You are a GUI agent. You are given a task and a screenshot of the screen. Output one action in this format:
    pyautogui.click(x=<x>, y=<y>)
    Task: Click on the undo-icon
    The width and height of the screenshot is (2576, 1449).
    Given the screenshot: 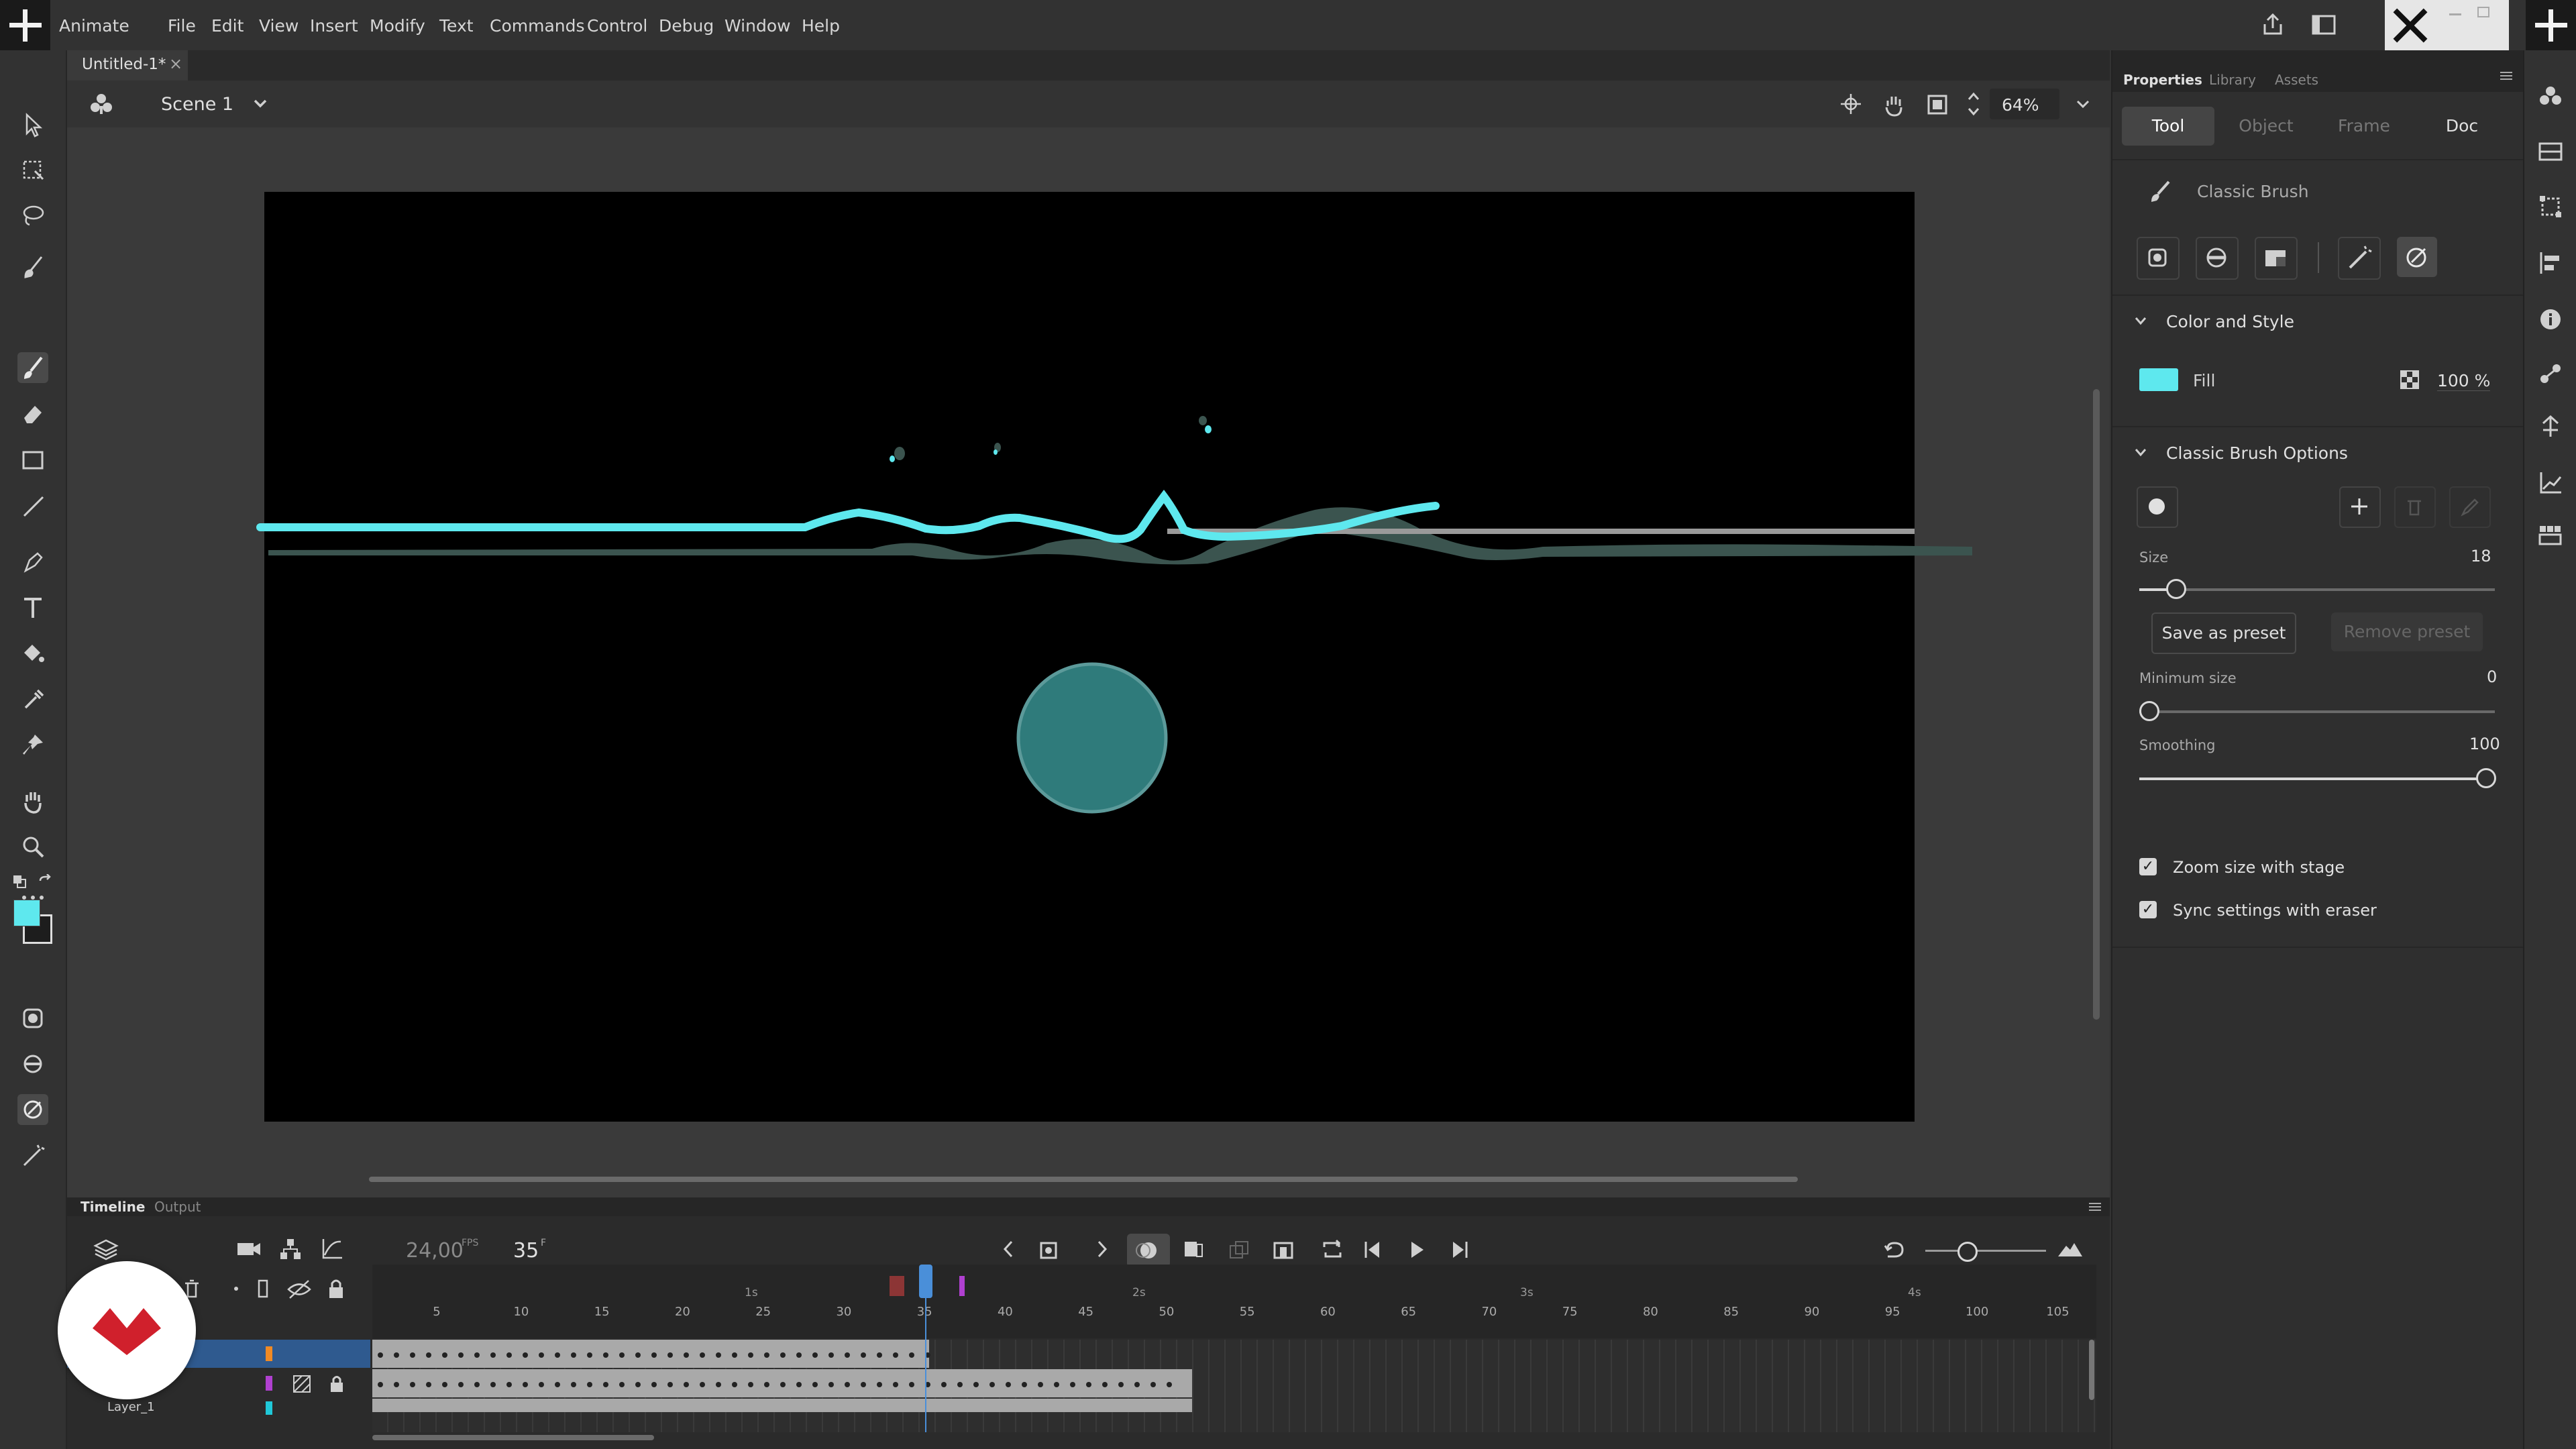 What is the action you would take?
    pyautogui.click(x=1894, y=1249)
    